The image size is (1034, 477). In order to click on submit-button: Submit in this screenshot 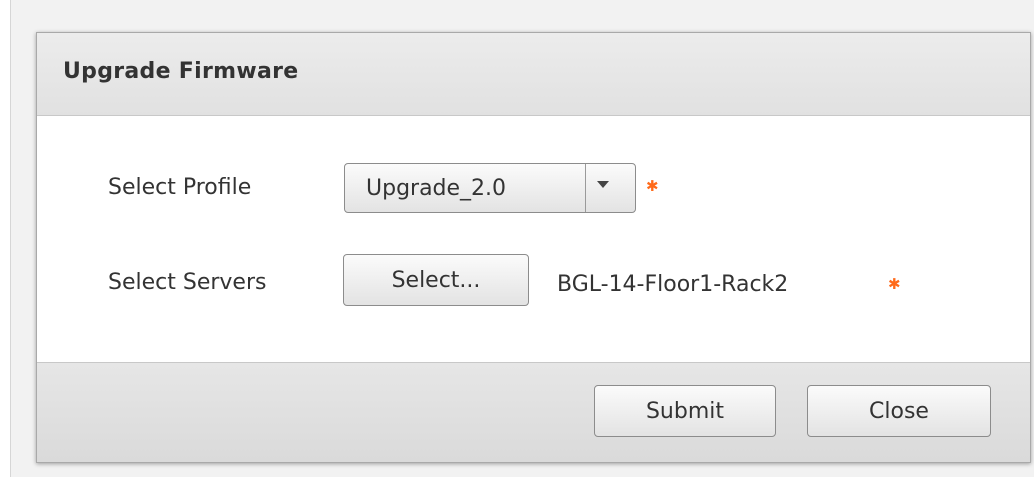, I will do `click(685, 411)`.